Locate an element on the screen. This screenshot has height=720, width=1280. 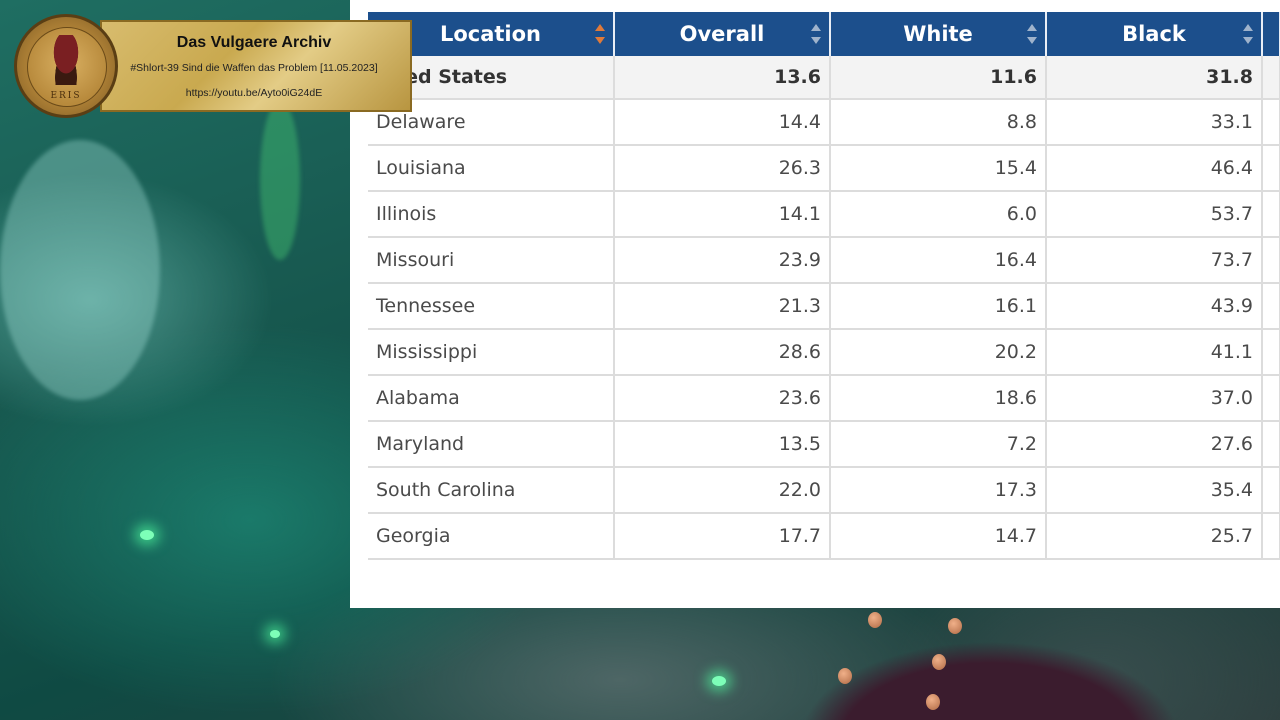
cell-overall: 13.5 is located at coordinates (722, 444).